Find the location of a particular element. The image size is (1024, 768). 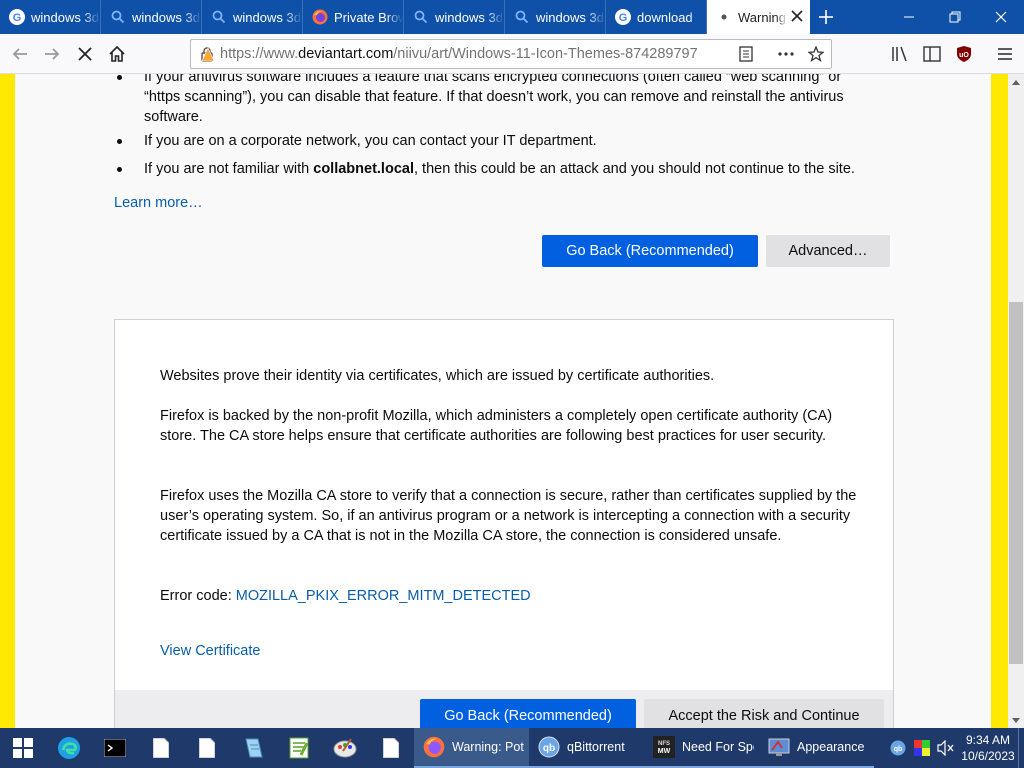

clock-time: 9:34 AM is located at coordinates (988, 740).